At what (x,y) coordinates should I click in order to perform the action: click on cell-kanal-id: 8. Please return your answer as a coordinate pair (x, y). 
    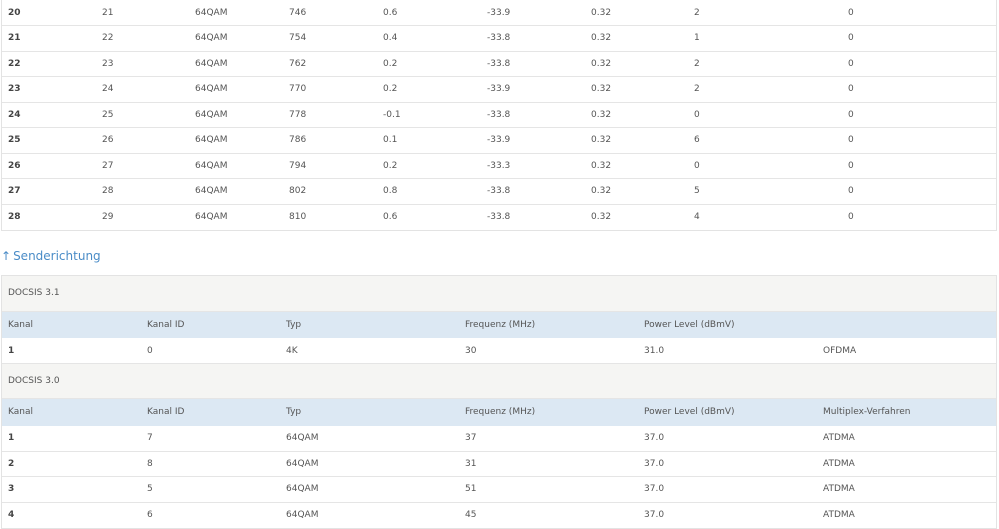
    Looking at the image, I should click on (150, 463).